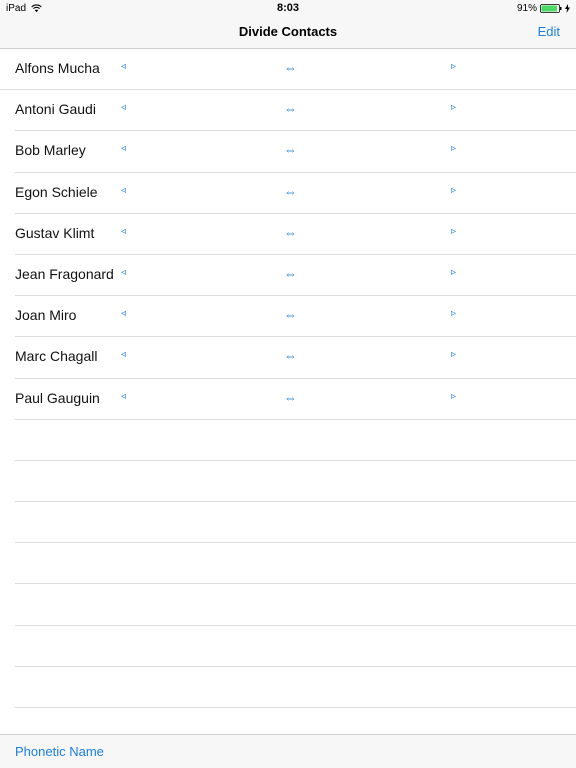 This screenshot has height=768, width=576. I want to click on navigation-bar: Divide Contacts Edit, so click(288, 33).